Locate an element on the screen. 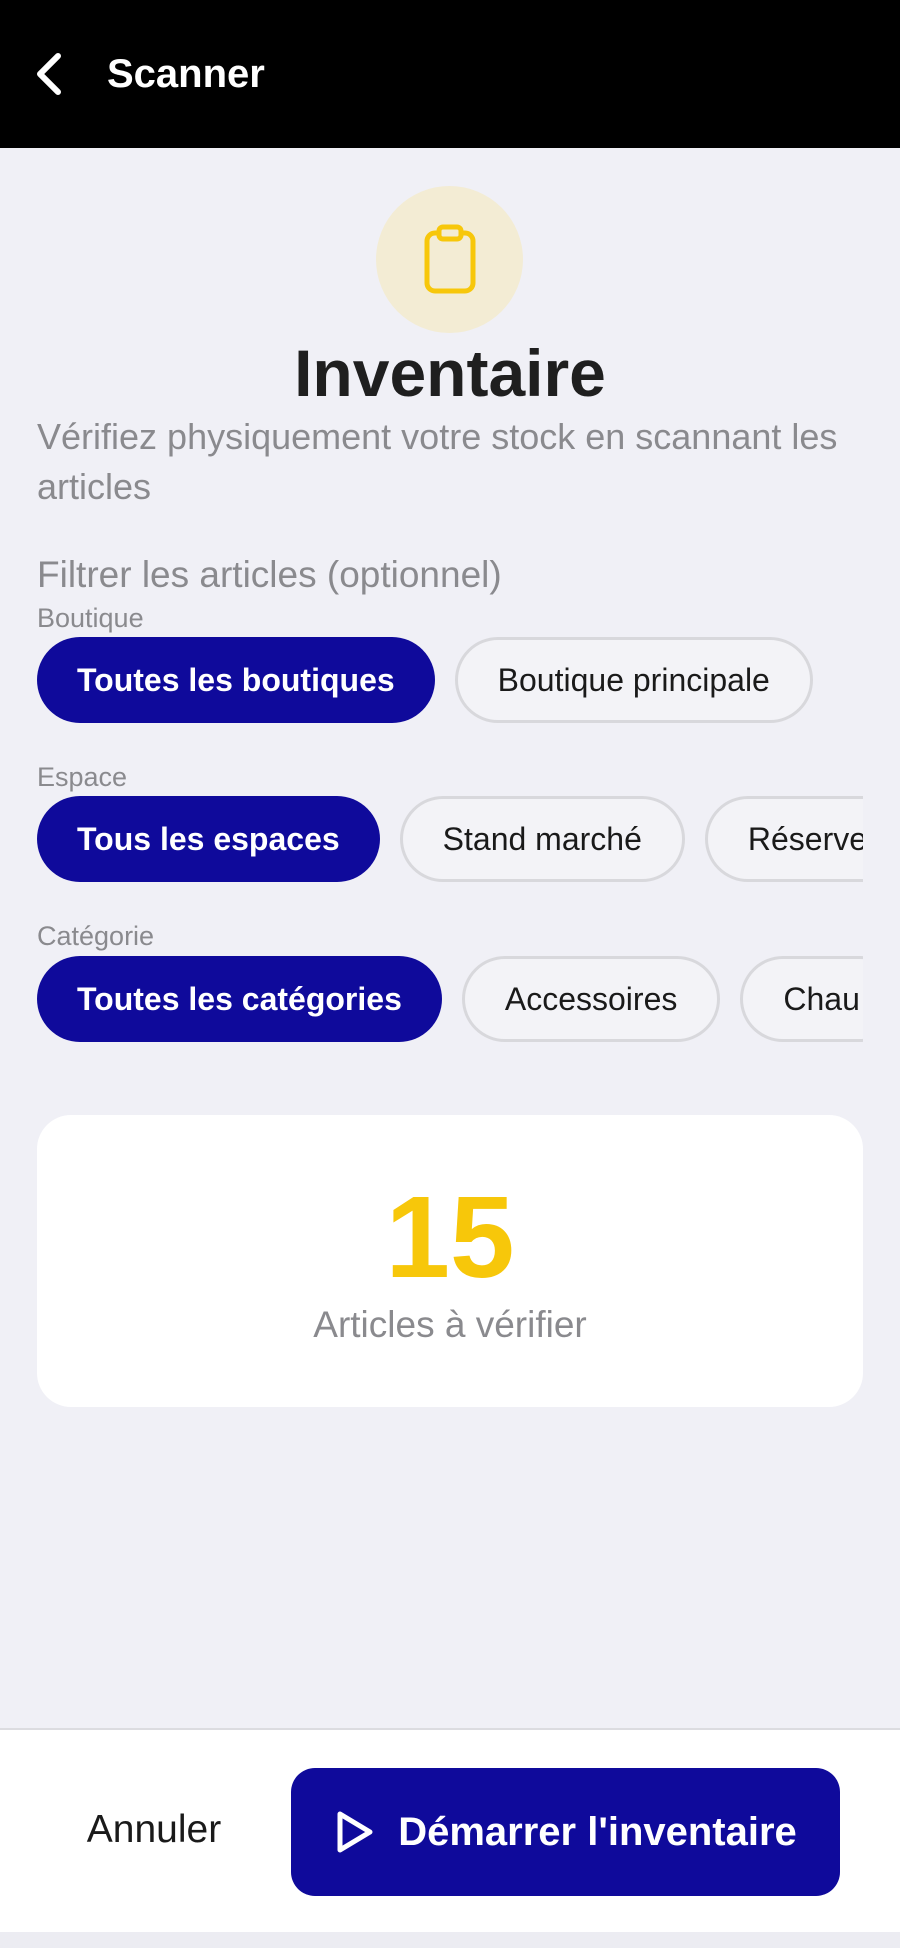 The image size is (900, 1948). chip-all-categories: Toutes les catégories is located at coordinates (239, 999).